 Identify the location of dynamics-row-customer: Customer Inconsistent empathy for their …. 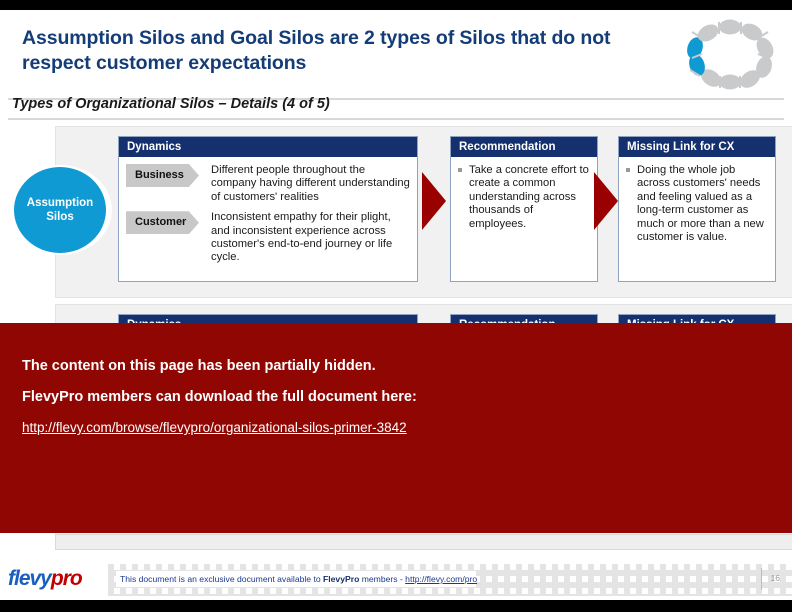
(268, 238).